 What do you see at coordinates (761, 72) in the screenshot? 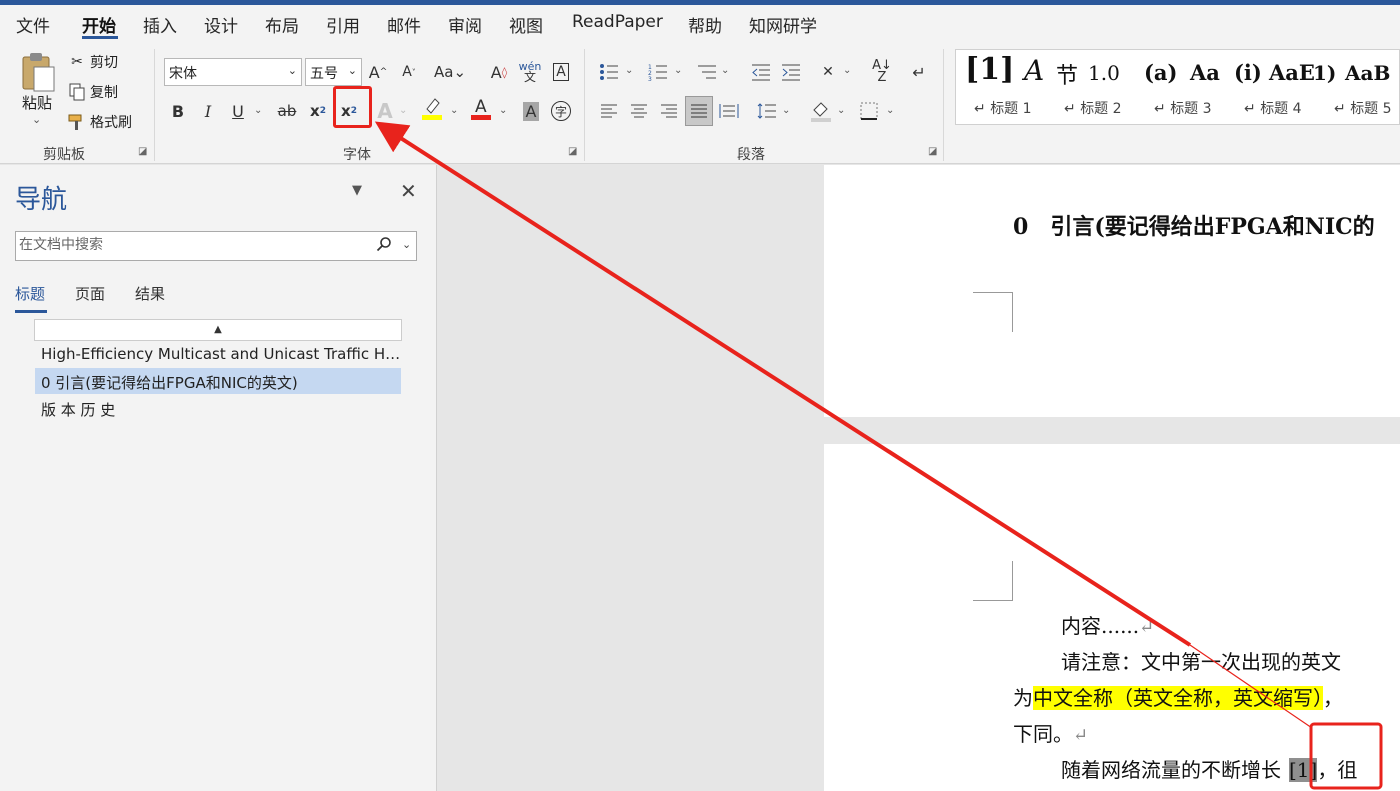
I see `decrease-indent-icon` at bounding box center [761, 72].